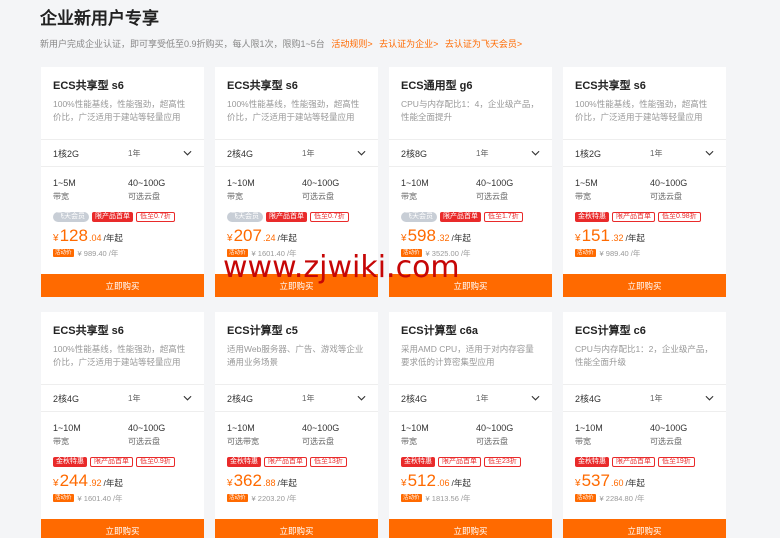 This screenshot has width=780, height=538. What do you see at coordinates (470, 252) in the screenshot?
I see `original-price-row: 活动价 ¥ 3525.00 /年` at bounding box center [470, 252].